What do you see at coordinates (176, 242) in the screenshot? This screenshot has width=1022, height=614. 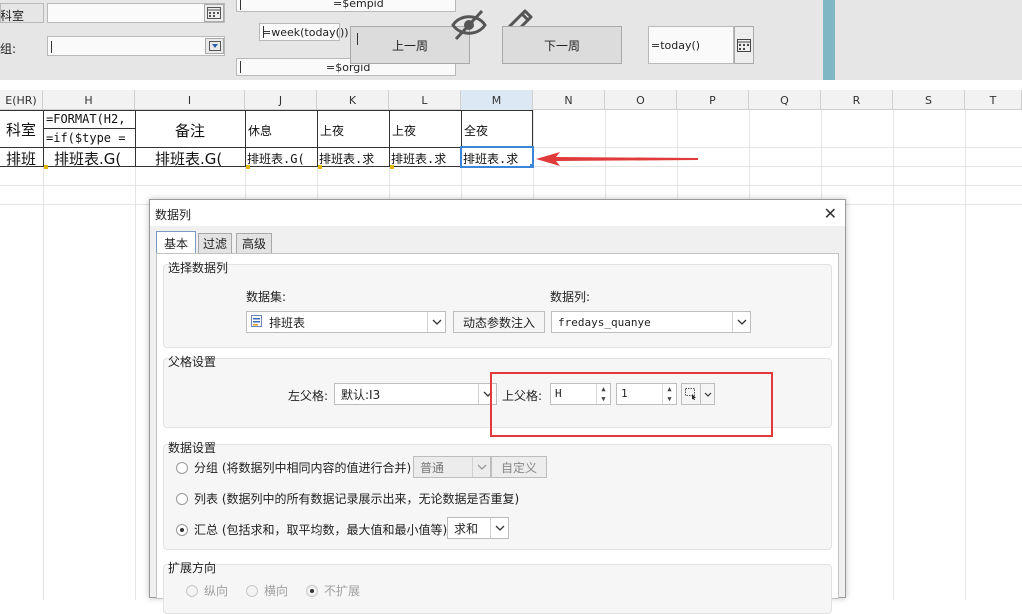 I see `tab-basic: 基本` at bounding box center [176, 242].